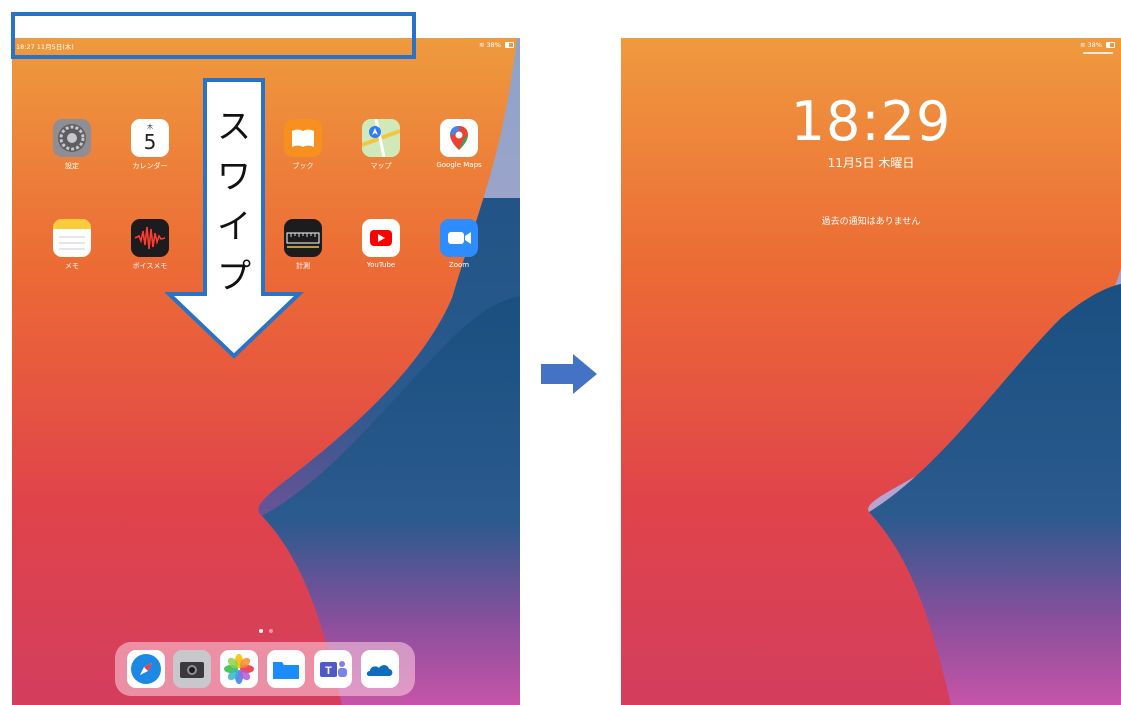  Describe the element at coordinates (871, 121) in the screenshot. I see `lock-time: 18:29` at that location.